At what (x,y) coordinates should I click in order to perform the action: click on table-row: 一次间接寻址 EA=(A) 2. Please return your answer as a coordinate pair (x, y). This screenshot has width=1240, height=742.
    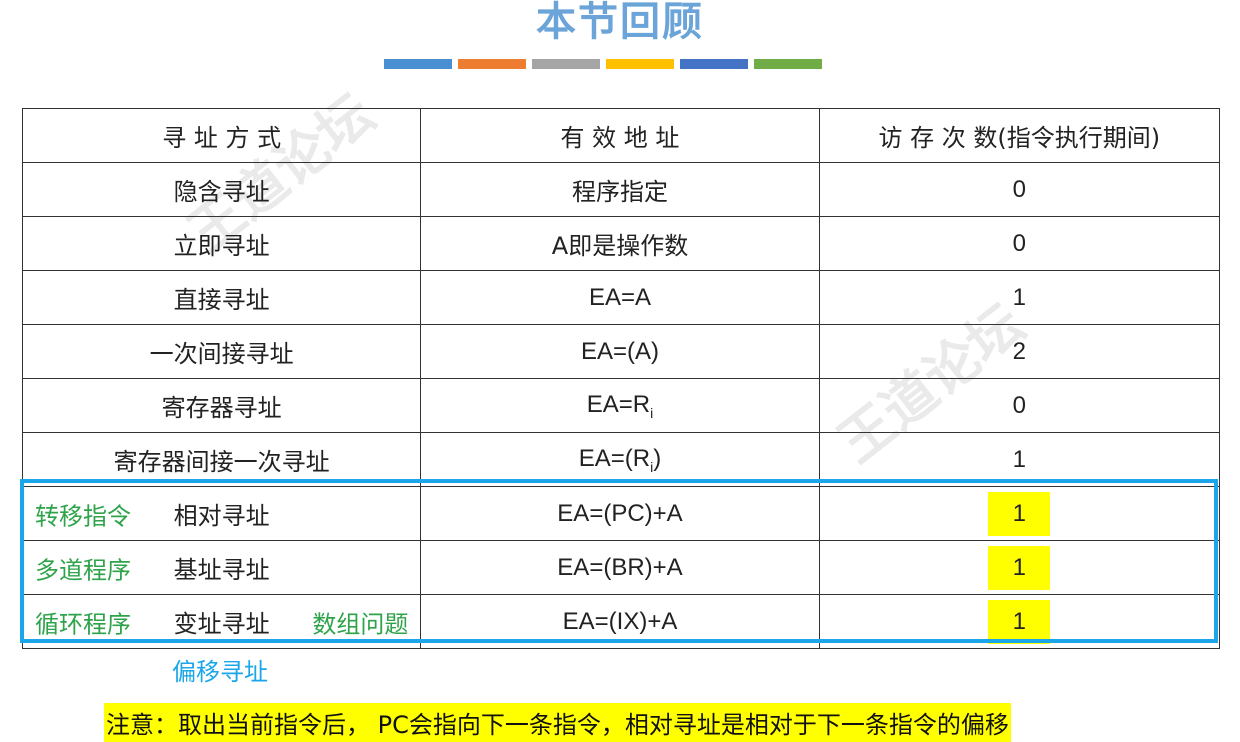
    Looking at the image, I should click on (621, 351).